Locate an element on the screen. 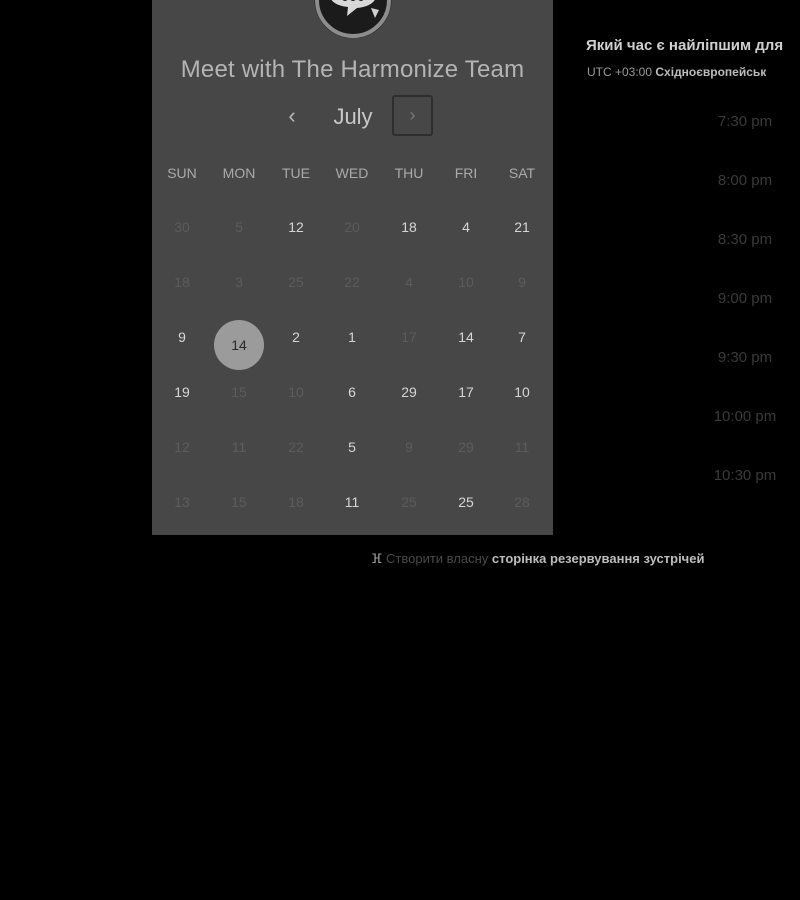 The image size is (800, 900). weekday-thu: THU is located at coordinates (409, 173).